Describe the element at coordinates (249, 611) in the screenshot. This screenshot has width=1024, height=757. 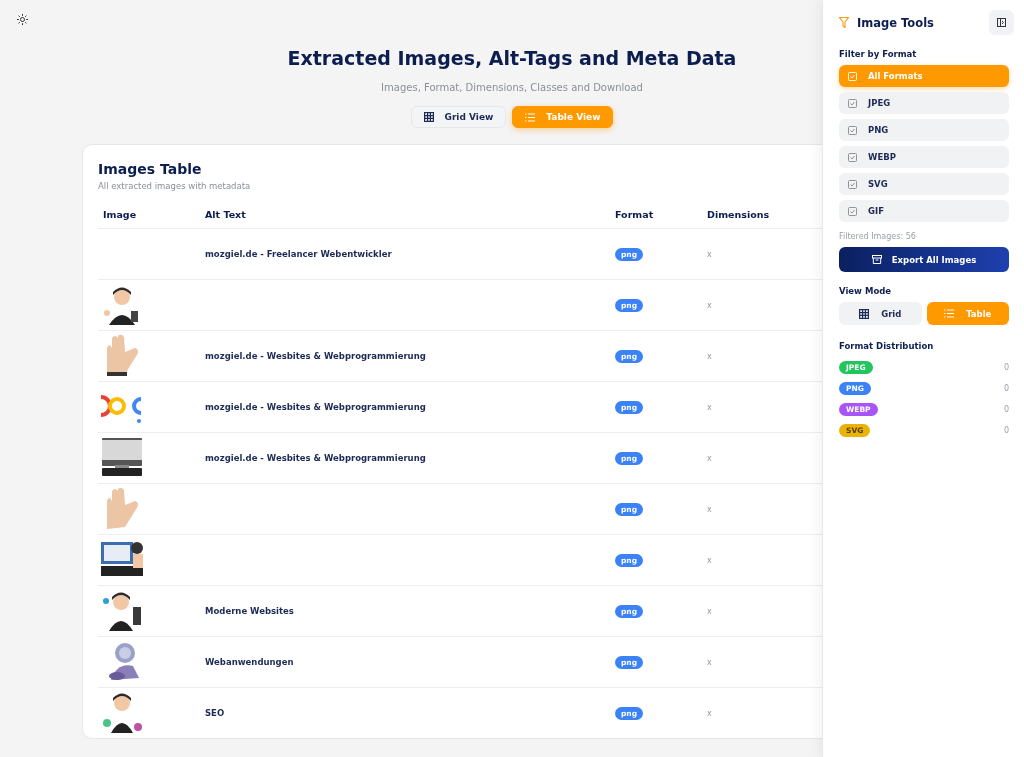
I see `alt-text: Moderne Websites` at that location.